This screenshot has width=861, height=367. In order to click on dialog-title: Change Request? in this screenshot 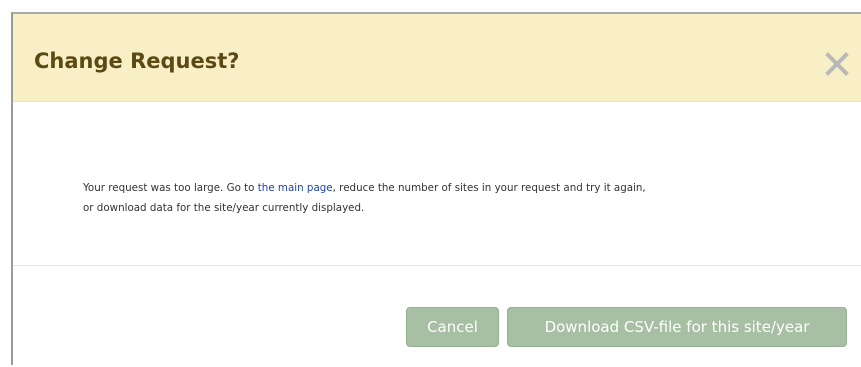, I will do `click(137, 61)`.